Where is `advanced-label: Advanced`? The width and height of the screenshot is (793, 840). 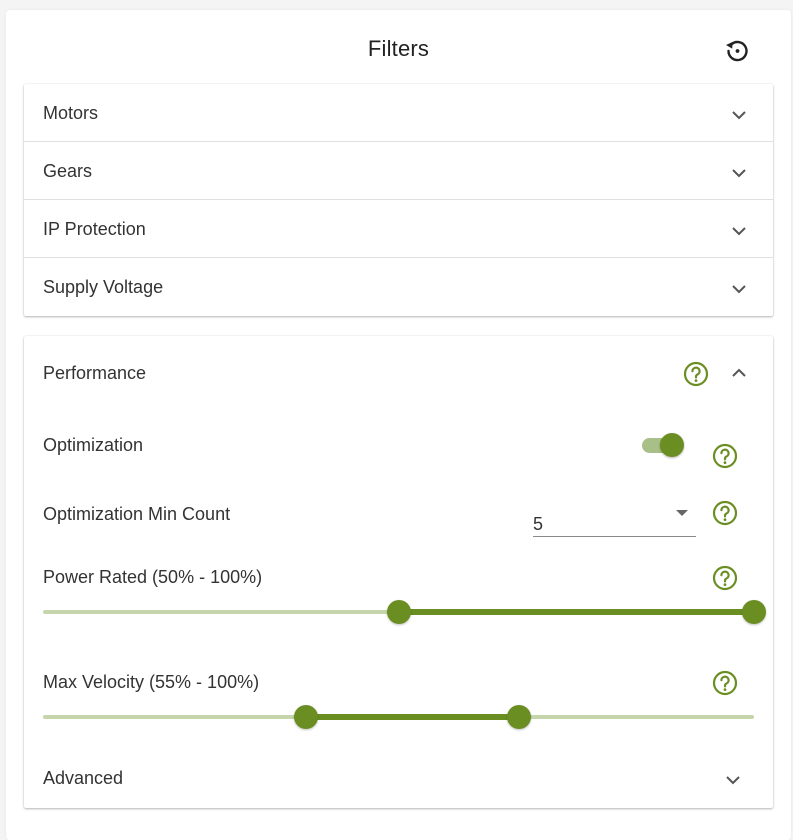
advanced-label: Advanced is located at coordinates (83, 778).